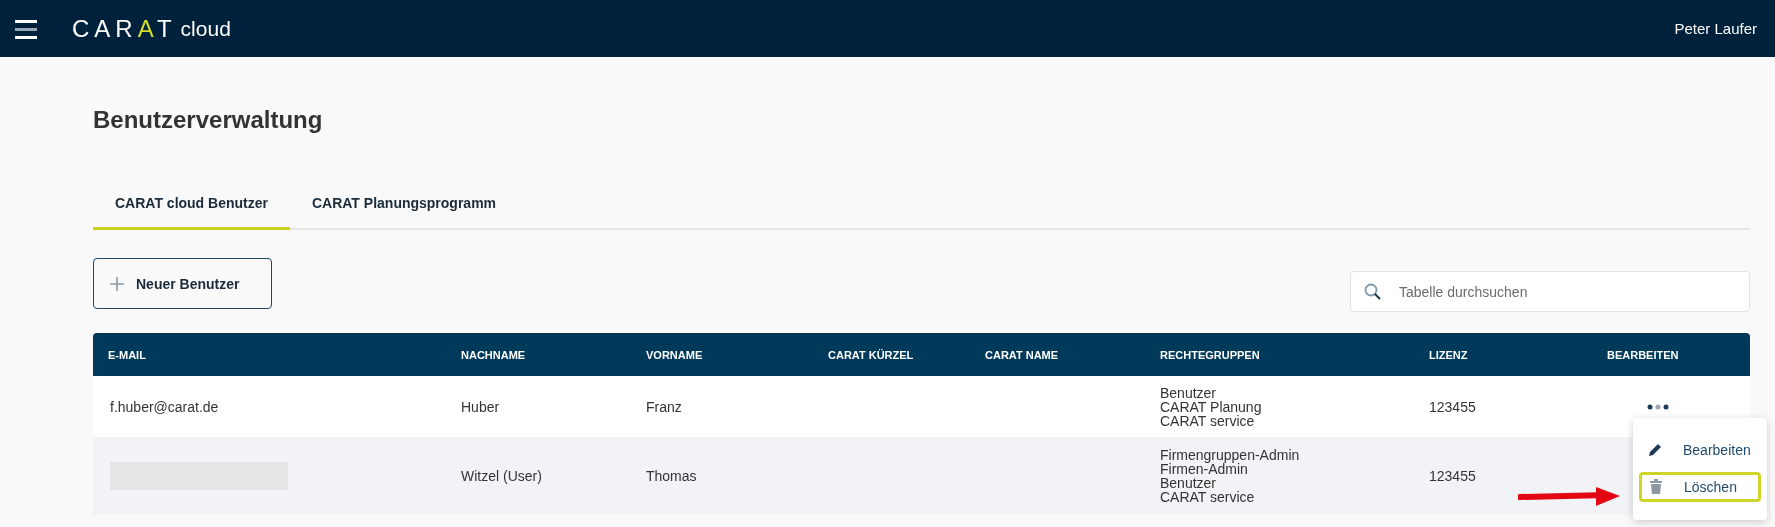 The image size is (1775, 527). Describe the element at coordinates (1655, 450) in the screenshot. I see `pencil-icon` at that location.